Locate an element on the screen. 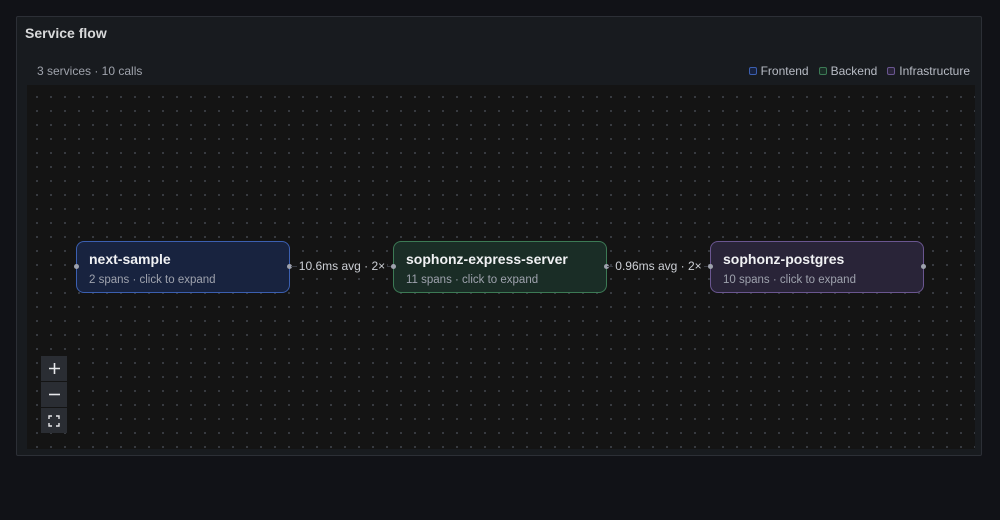  zoom-controls is located at coordinates (54, 394).